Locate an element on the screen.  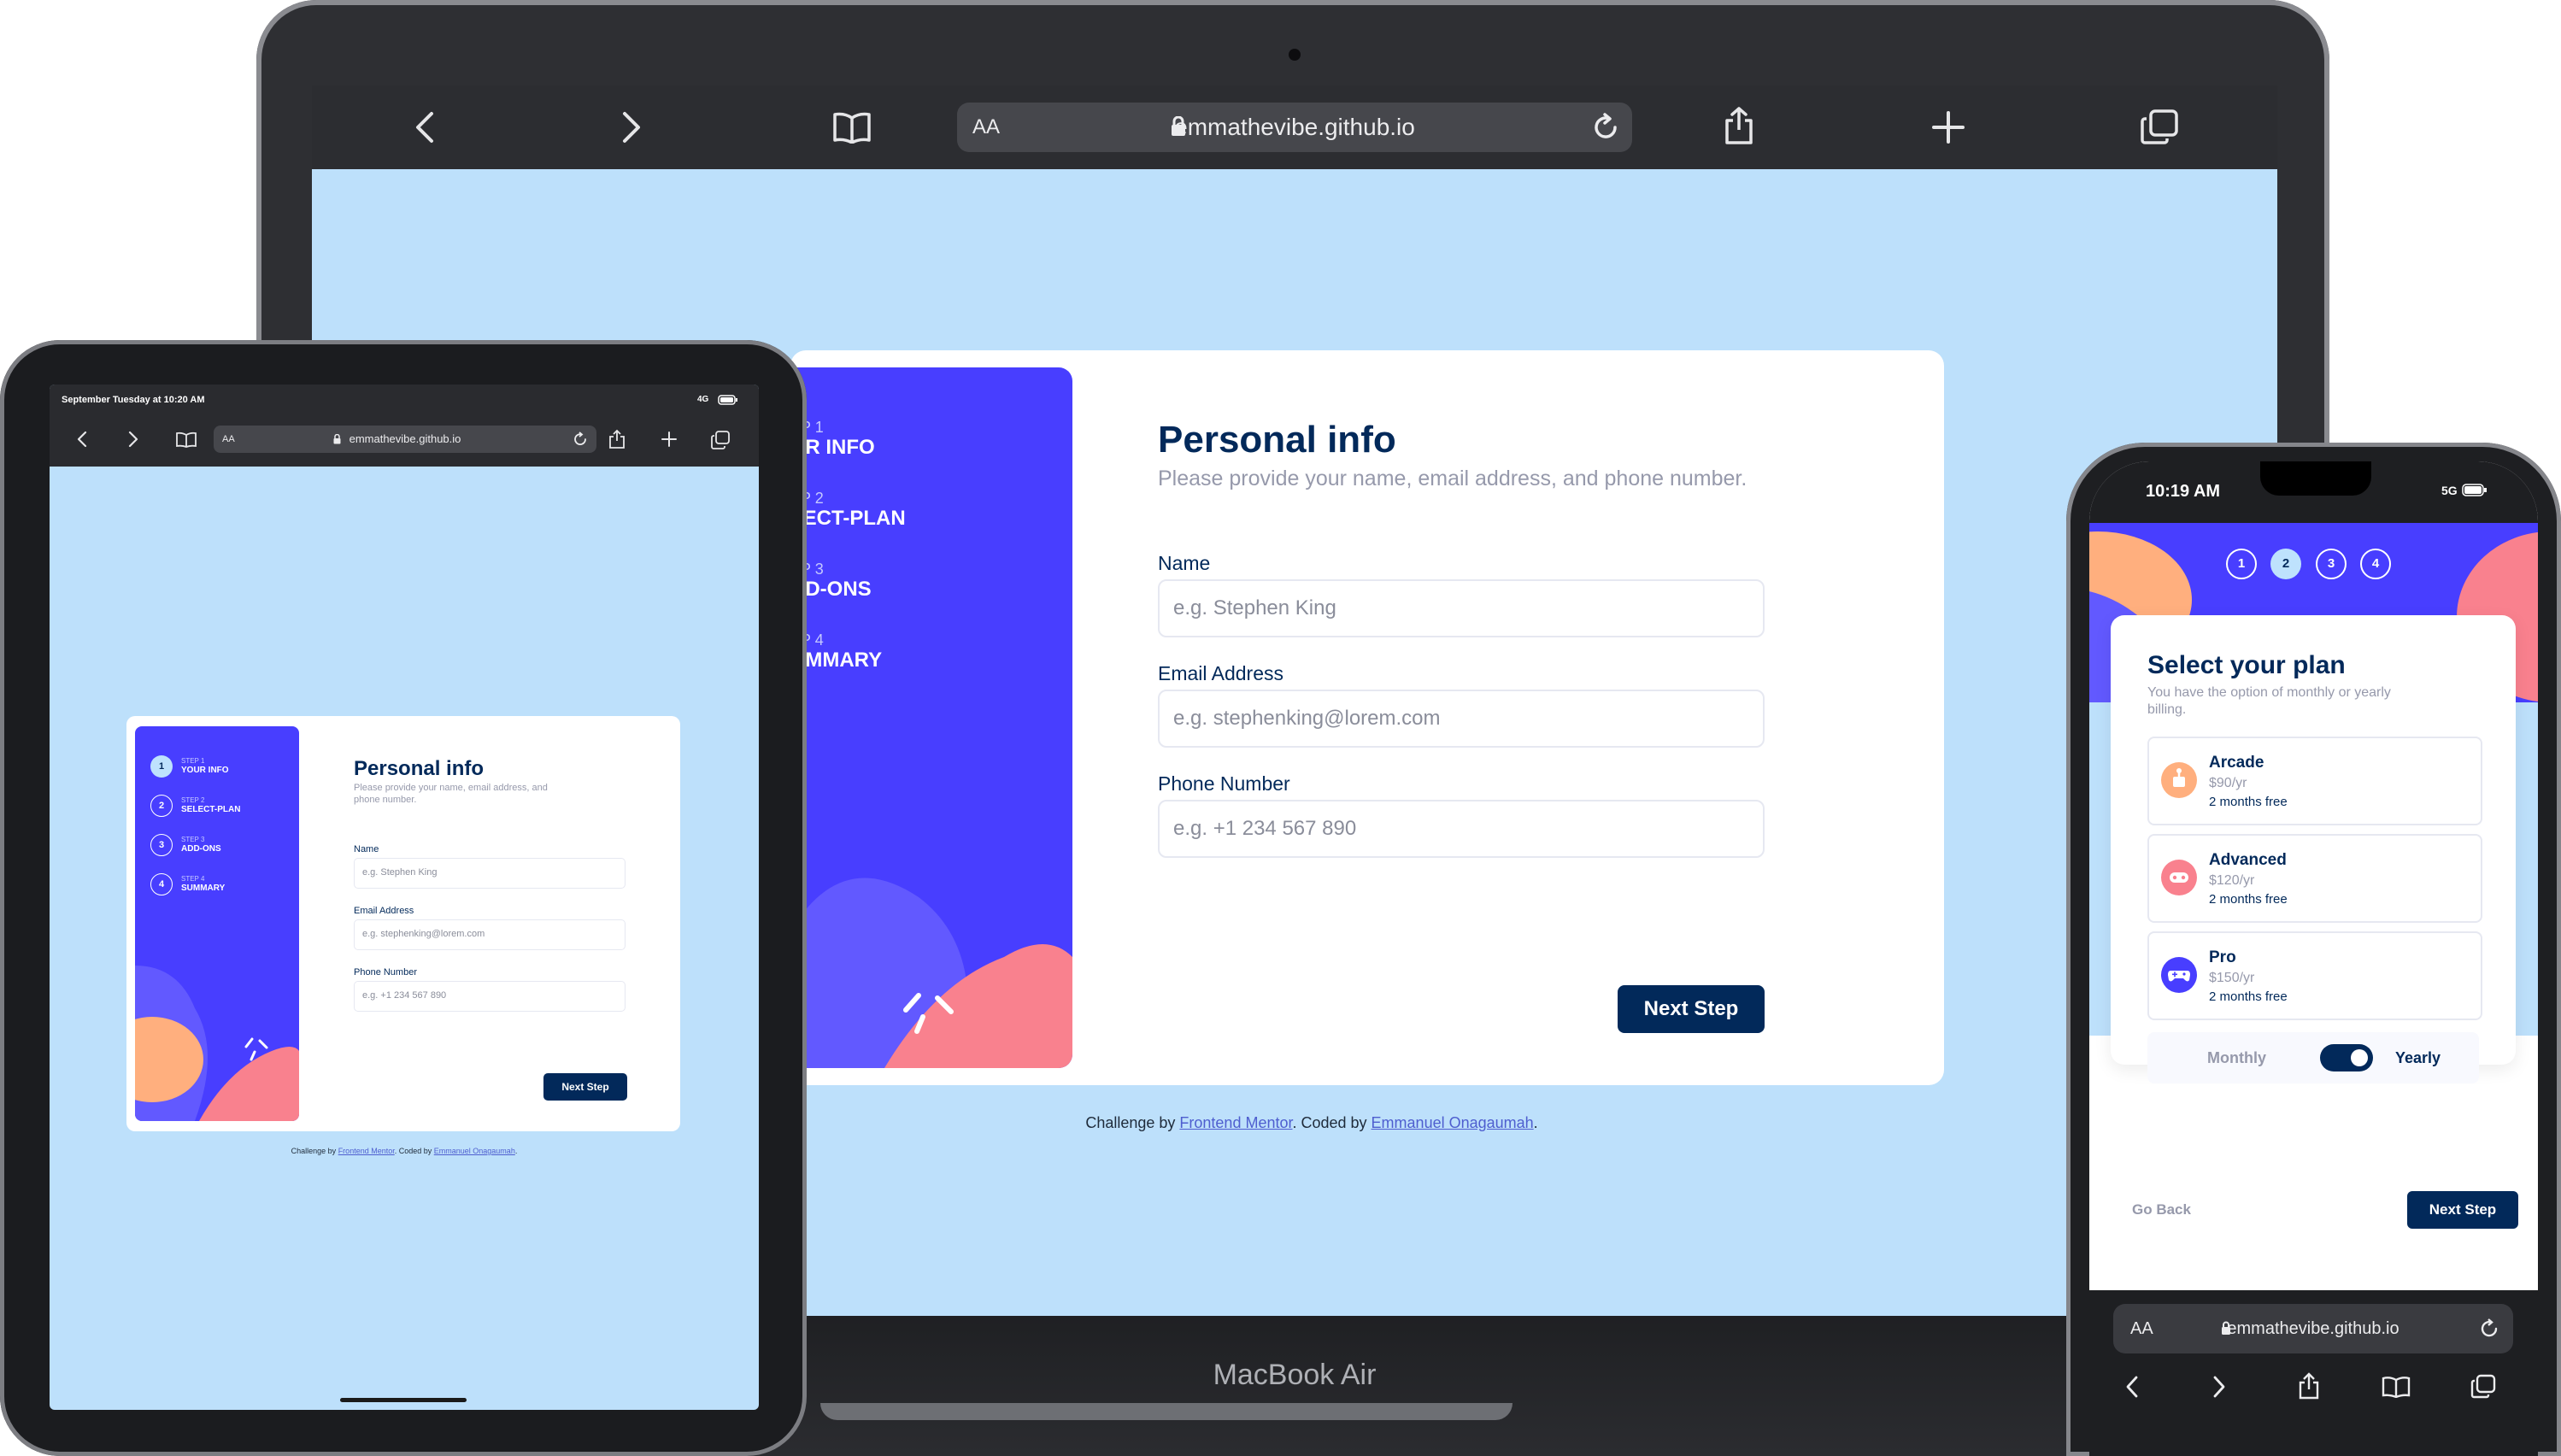
step-4-number: STEP 4 is located at coordinates (193, 879).